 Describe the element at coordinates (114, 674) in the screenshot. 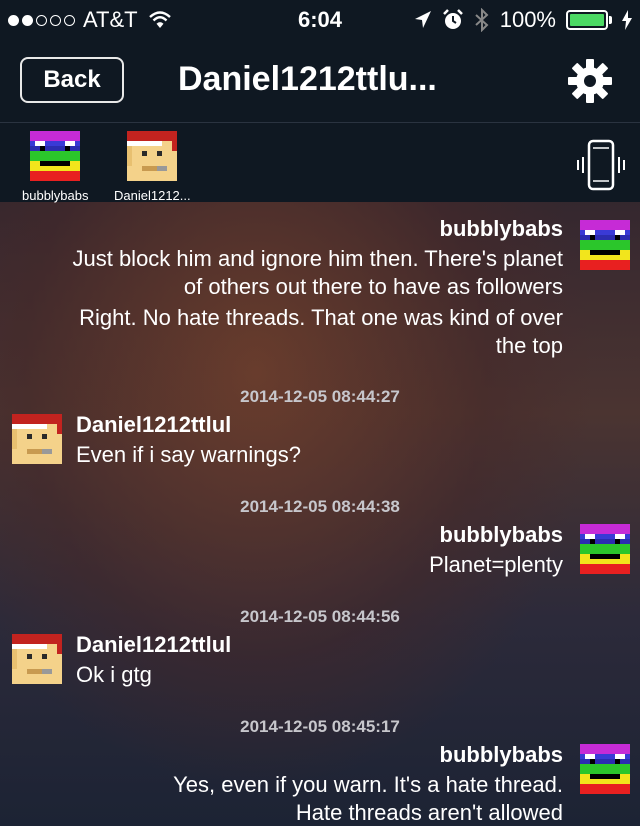

I see `message-text: Ok i gtg` at that location.